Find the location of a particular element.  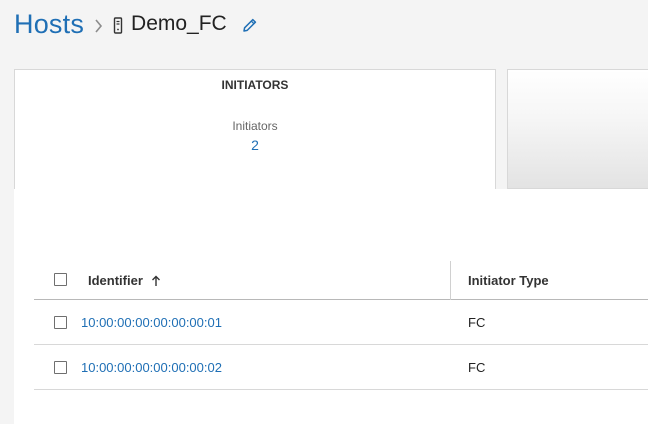

table-header-row: Identifier Initiator Type is located at coordinates (341, 280).